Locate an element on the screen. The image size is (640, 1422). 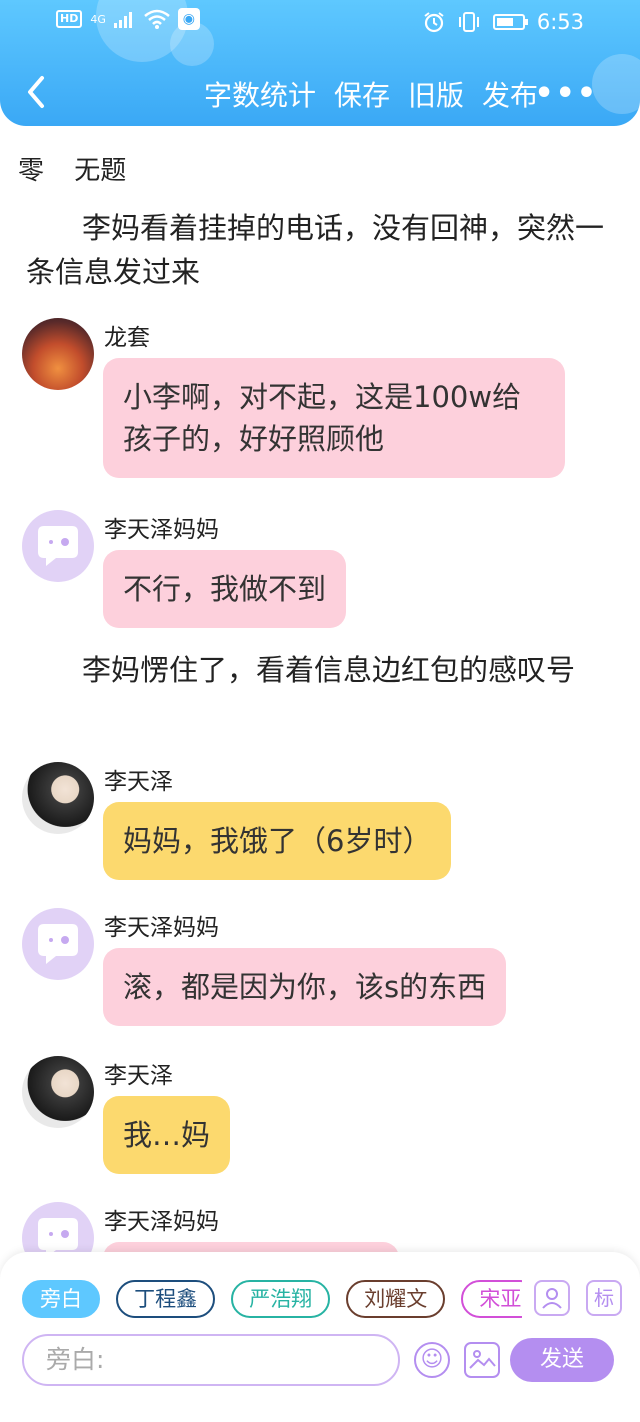
chat-message: 李天泽妈妈 滚，都是因为你，该s的东西 is located at coordinates (322, 968).